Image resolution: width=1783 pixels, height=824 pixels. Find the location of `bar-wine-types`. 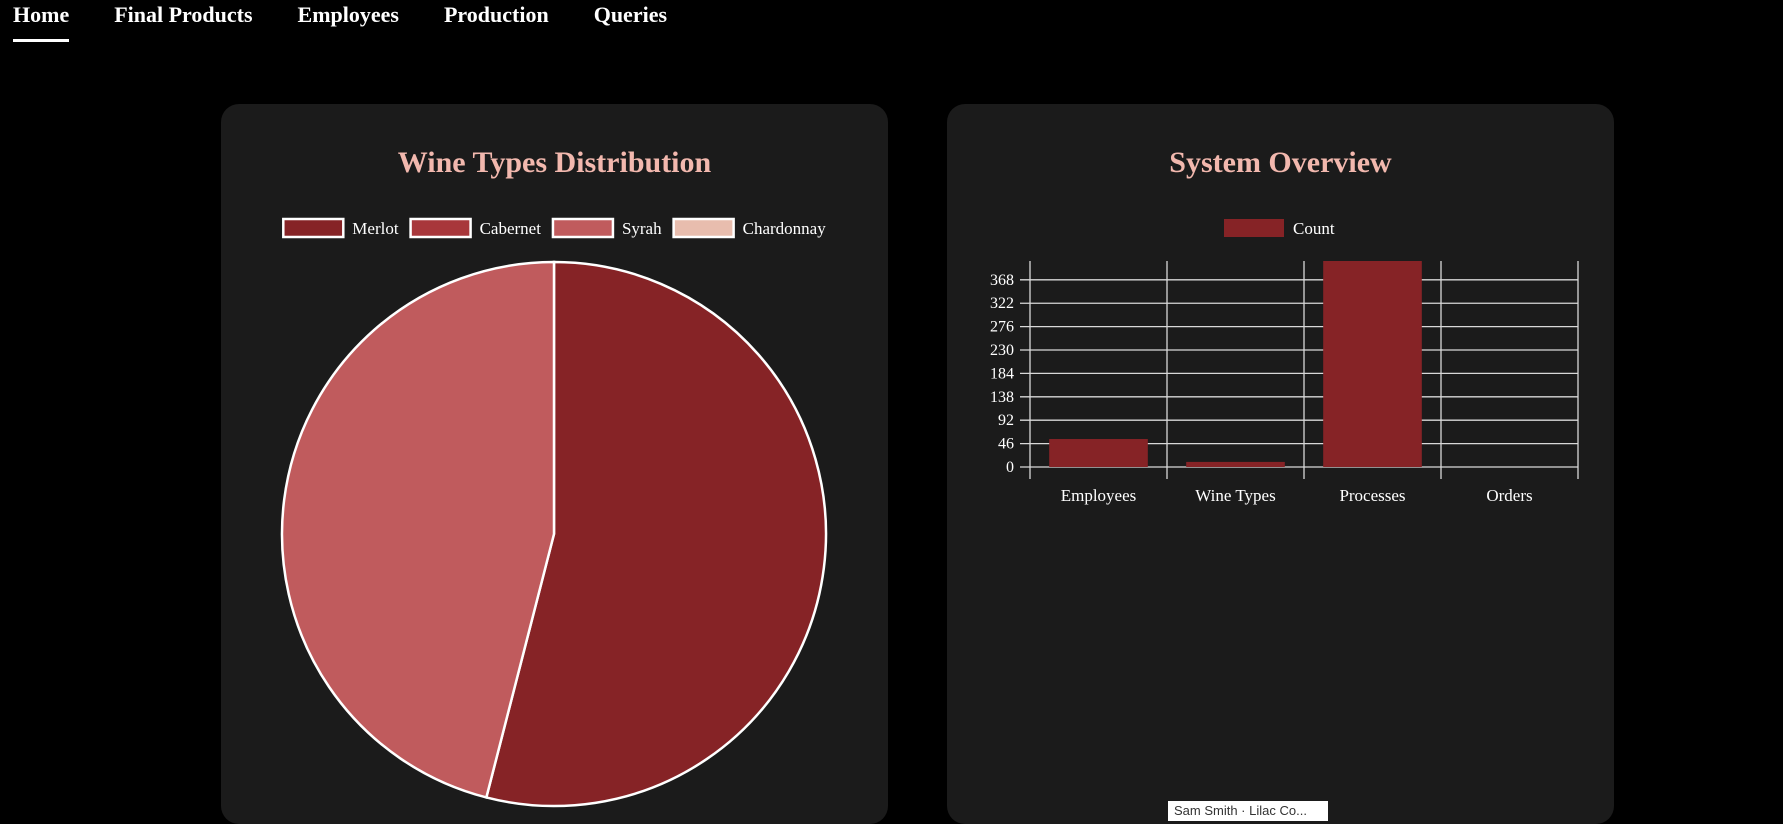

bar-wine-types is located at coordinates (1235, 464).